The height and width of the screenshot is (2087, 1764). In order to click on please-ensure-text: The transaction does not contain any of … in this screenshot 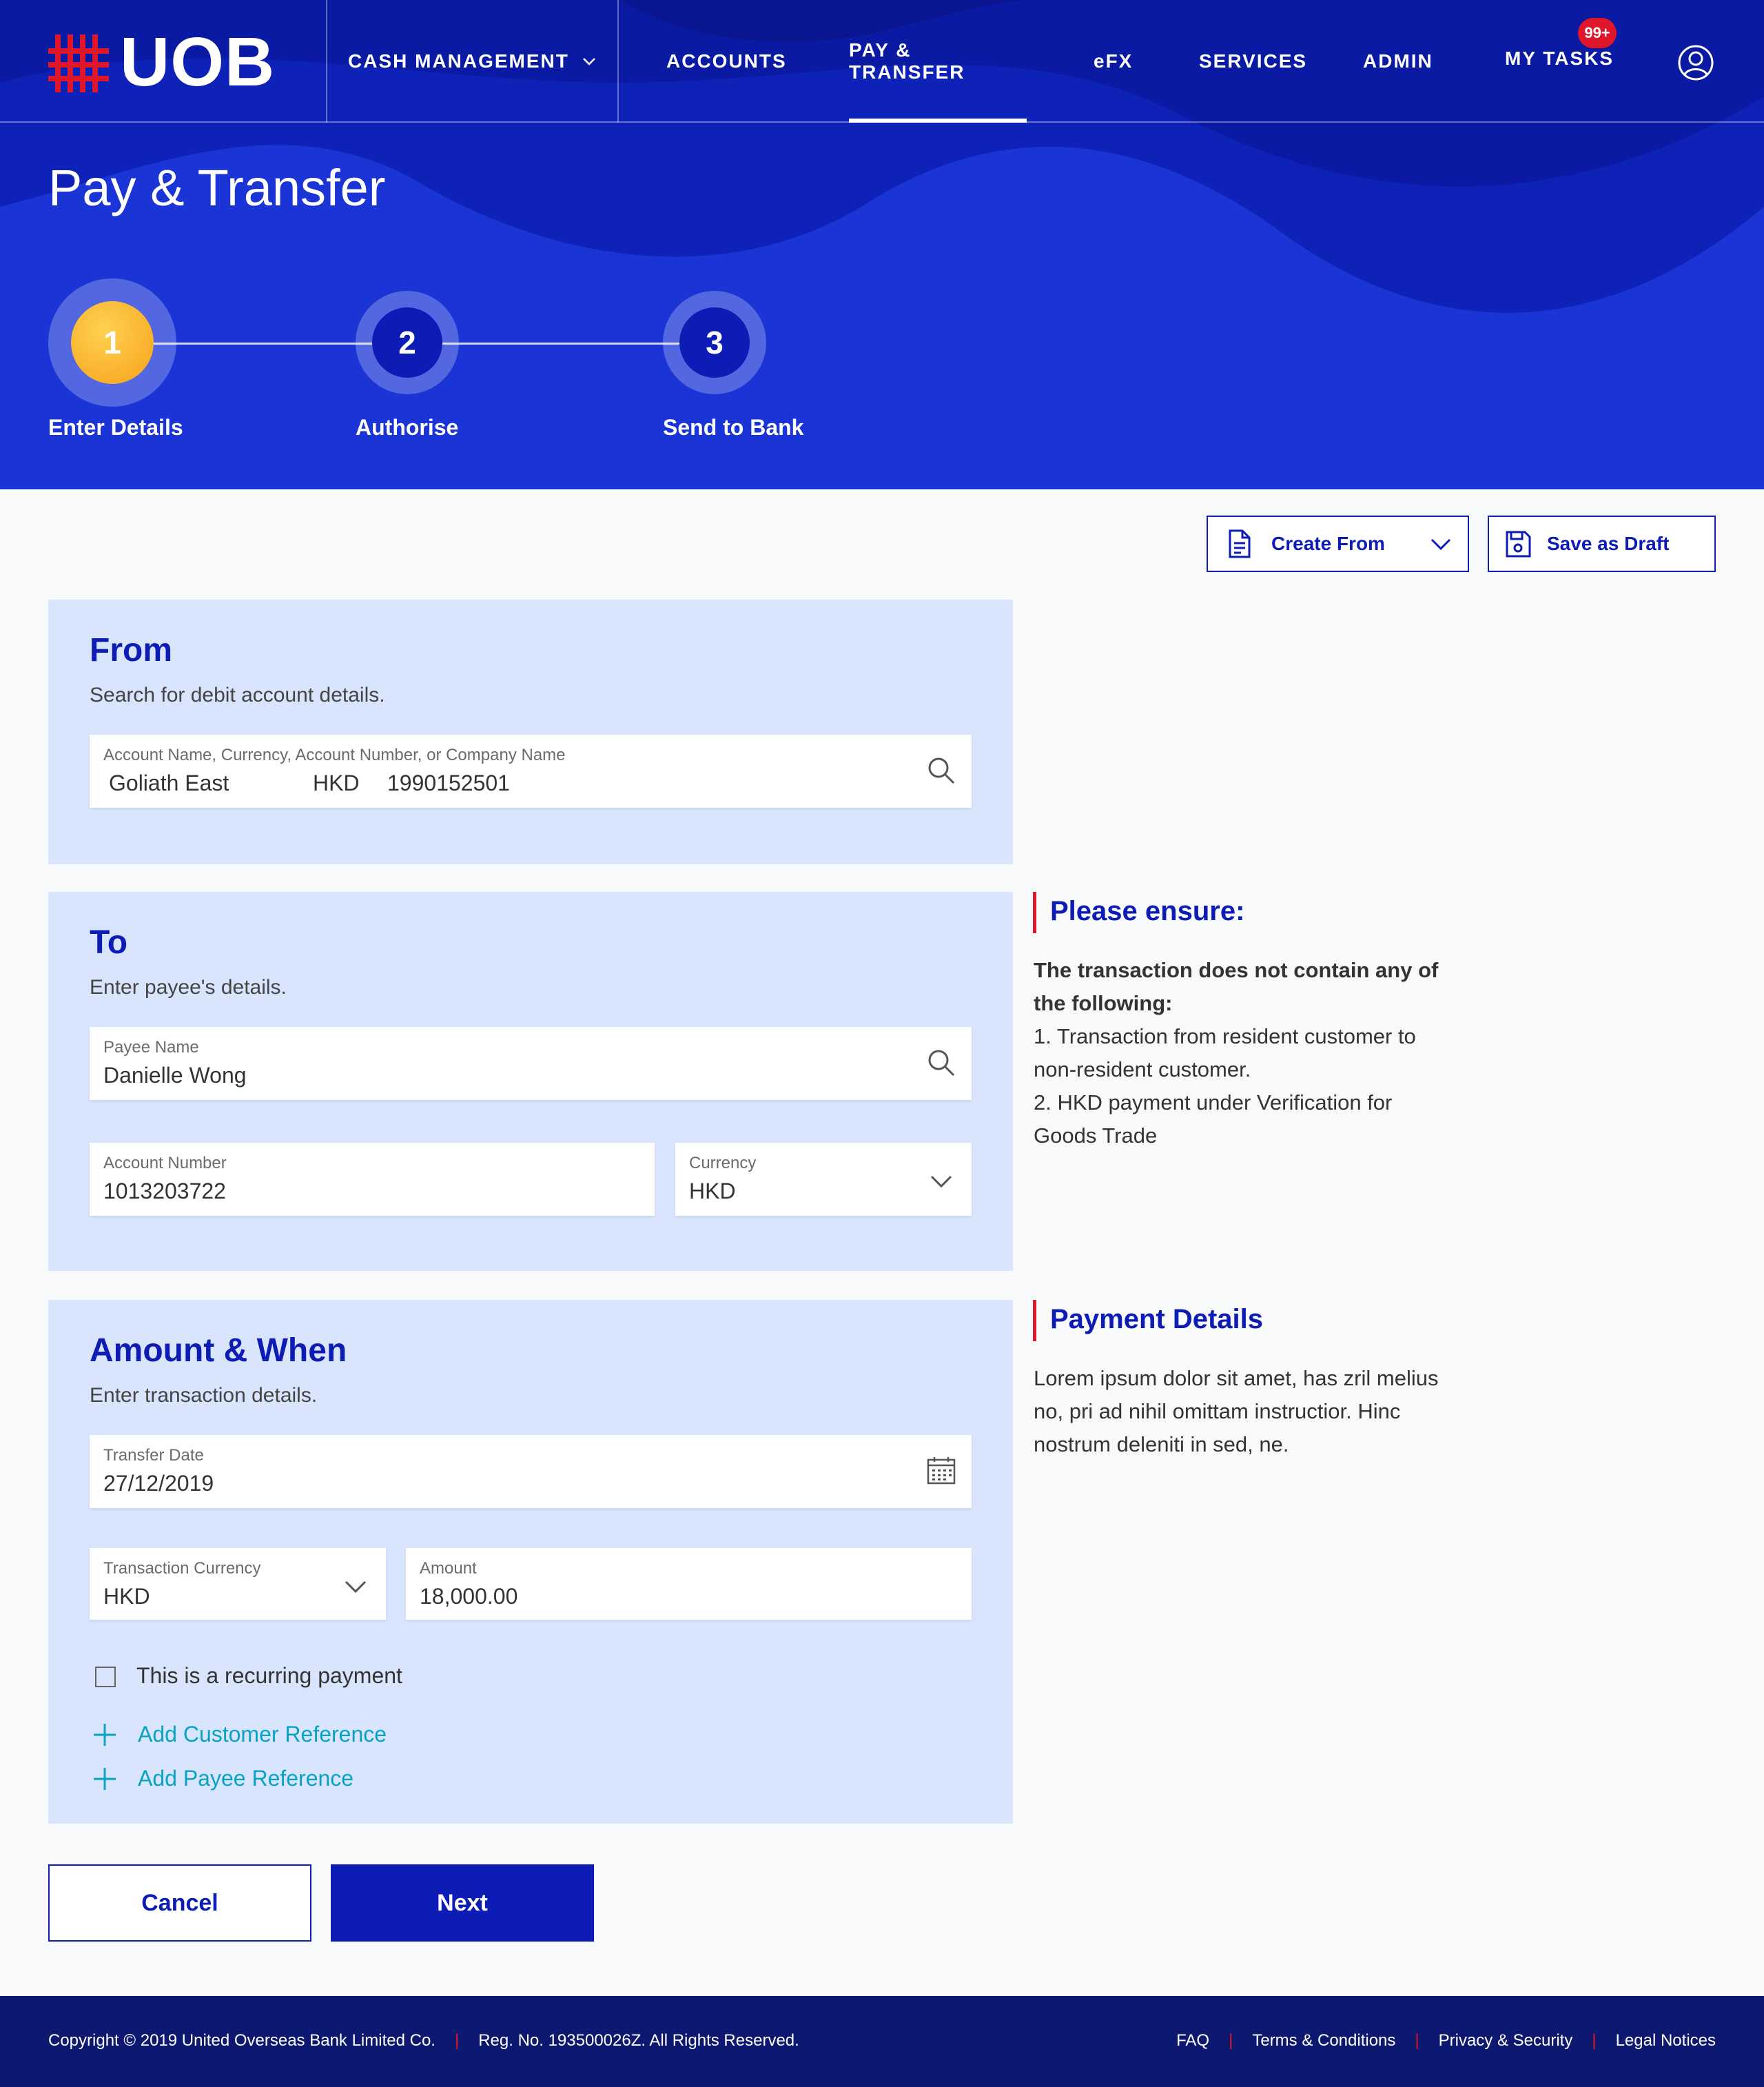, I will do `click(1240, 1053)`.